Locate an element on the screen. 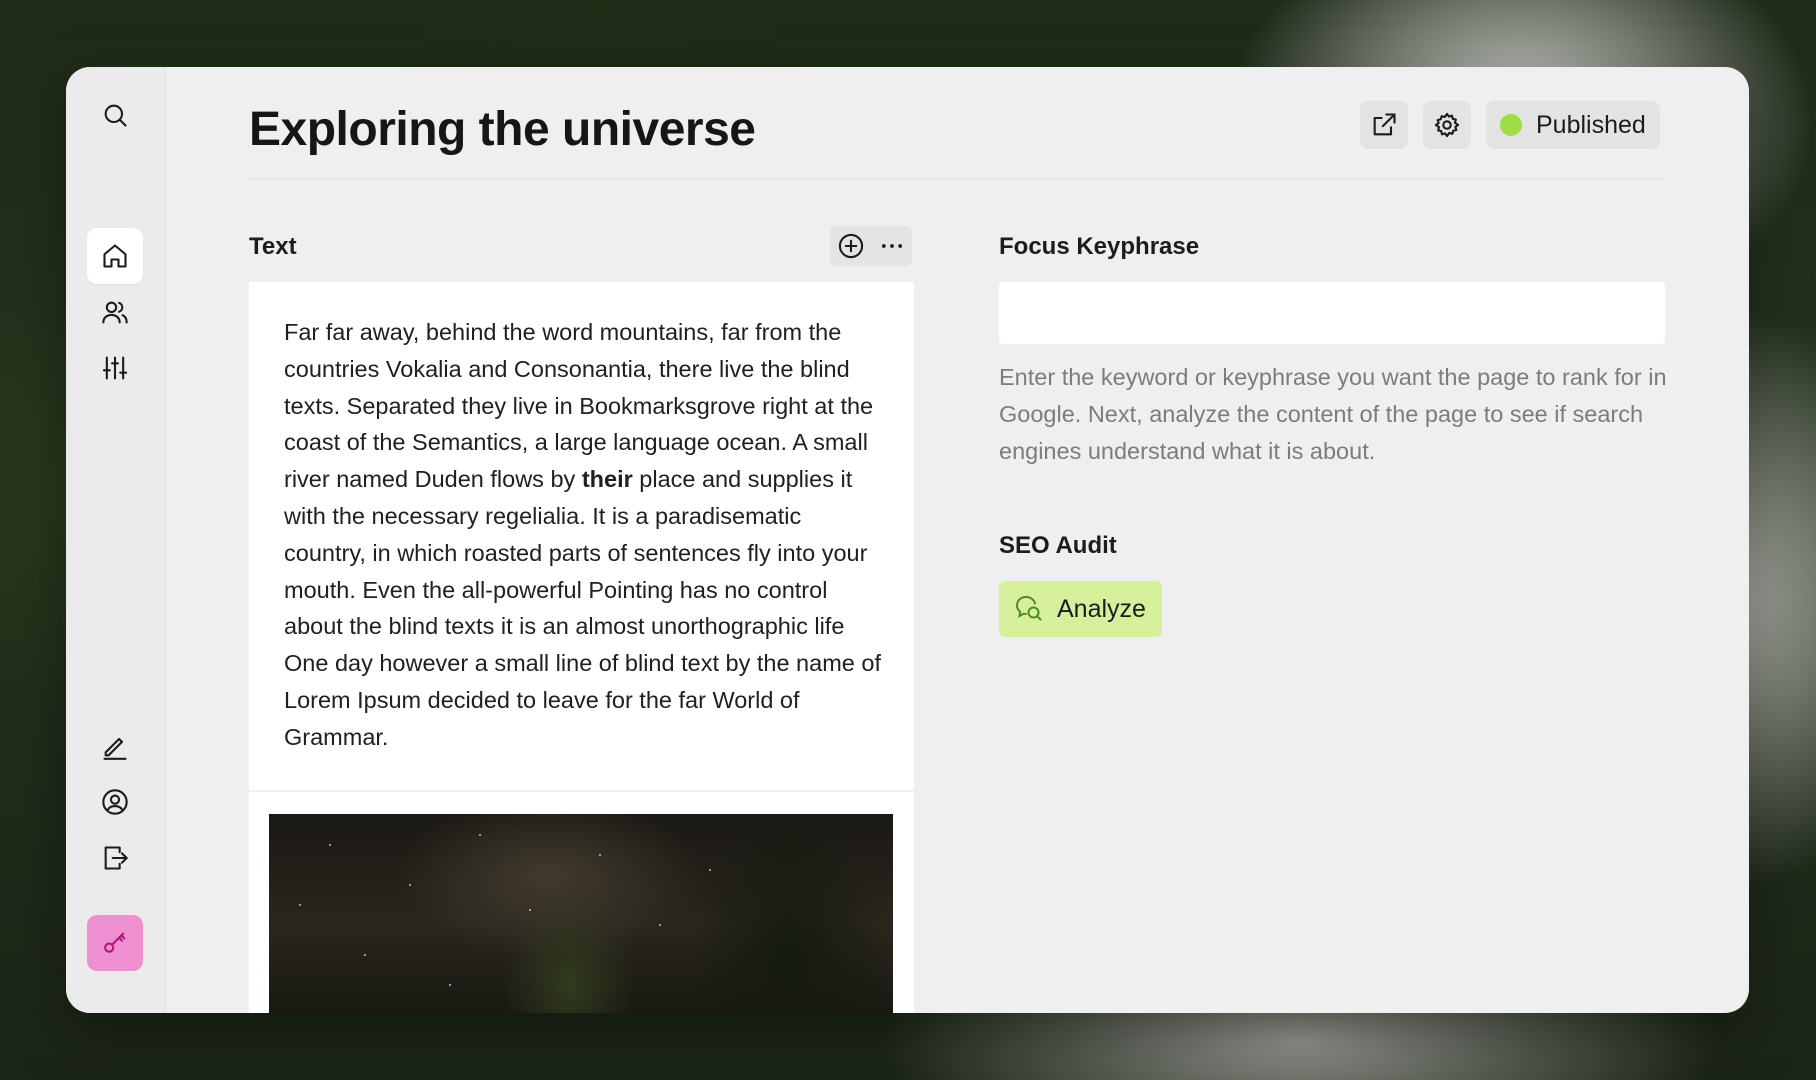 This screenshot has height=1080, width=1816. text-section-label: Text is located at coordinates (273, 246).